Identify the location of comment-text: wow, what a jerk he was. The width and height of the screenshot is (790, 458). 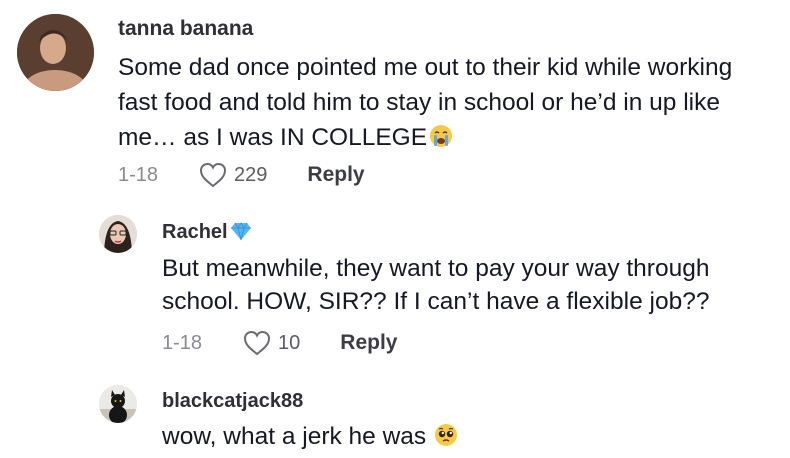
(467, 436).